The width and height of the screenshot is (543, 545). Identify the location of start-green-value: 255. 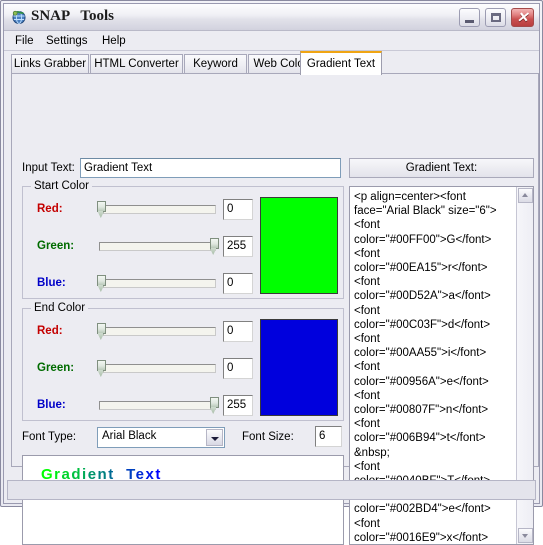
(238, 246).